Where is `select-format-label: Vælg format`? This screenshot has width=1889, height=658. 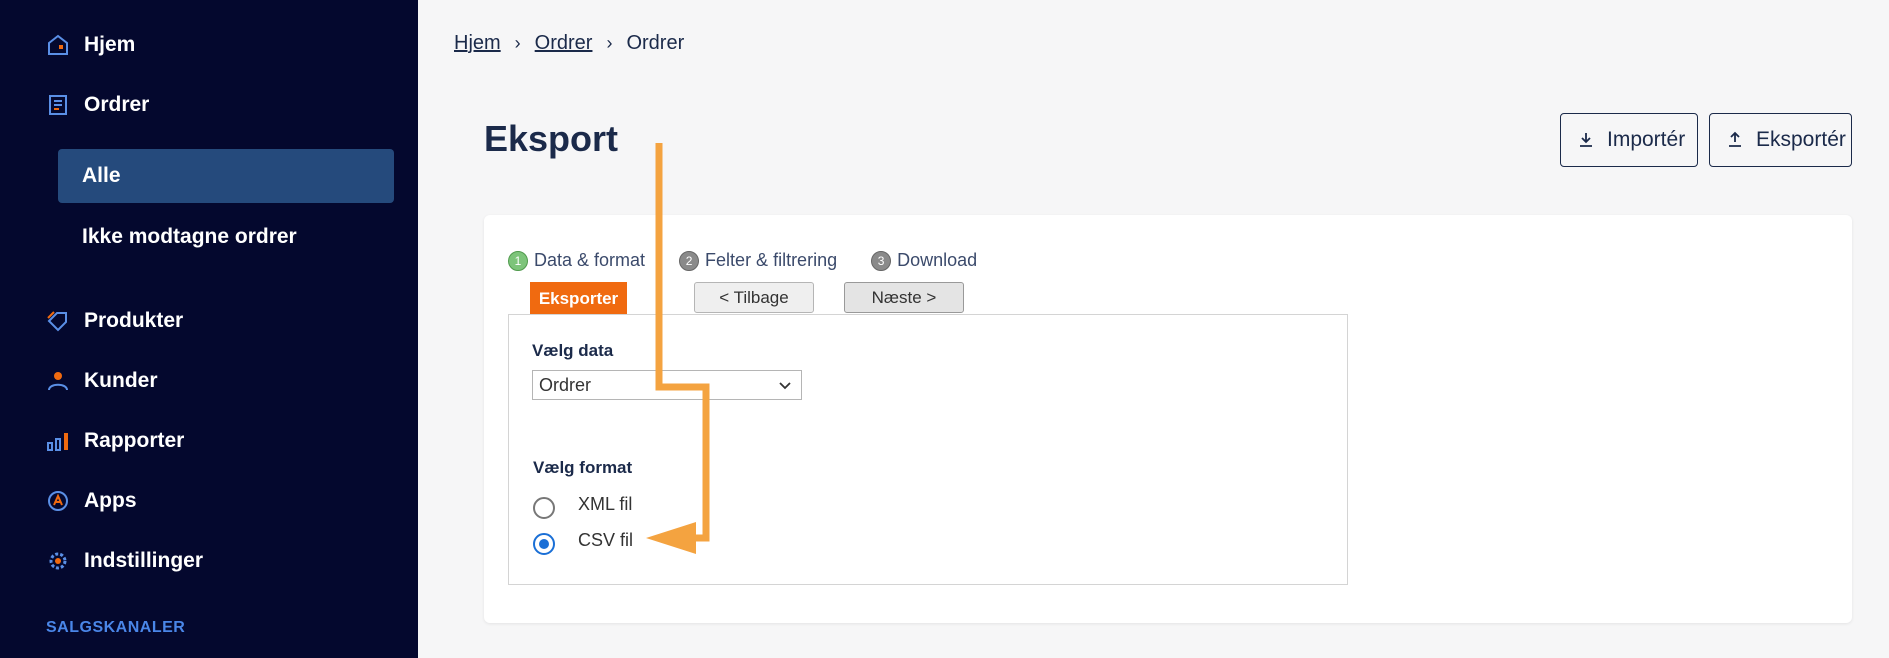 select-format-label: Vælg format is located at coordinates (583, 467).